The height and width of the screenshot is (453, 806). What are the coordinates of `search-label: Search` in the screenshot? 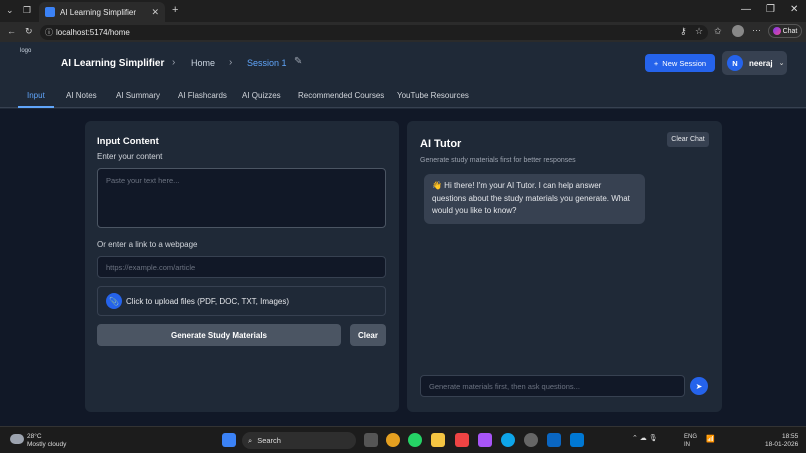 It's located at (269, 440).